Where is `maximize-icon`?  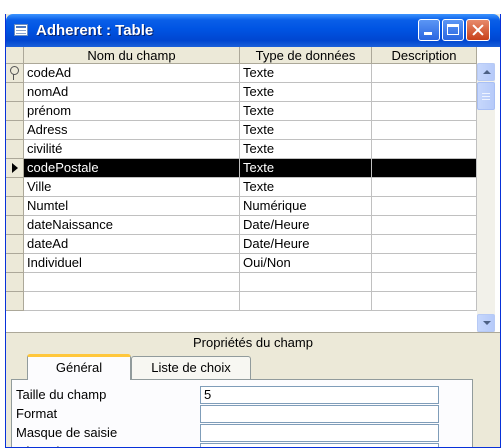 maximize-icon is located at coordinates (453, 29).